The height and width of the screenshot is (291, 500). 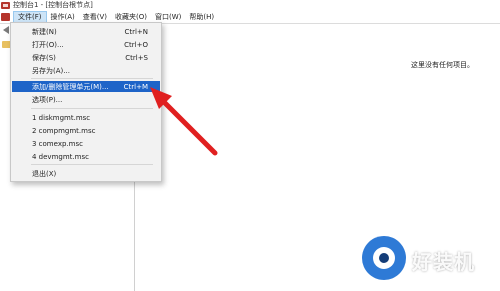 I want to click on watermark-logo-icon, so click(x=384, y=258).